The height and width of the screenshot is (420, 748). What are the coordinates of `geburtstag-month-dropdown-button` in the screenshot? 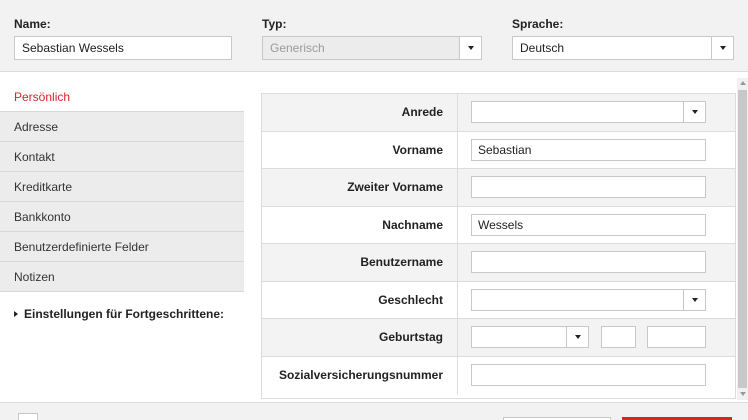 It's located at (577, 337).